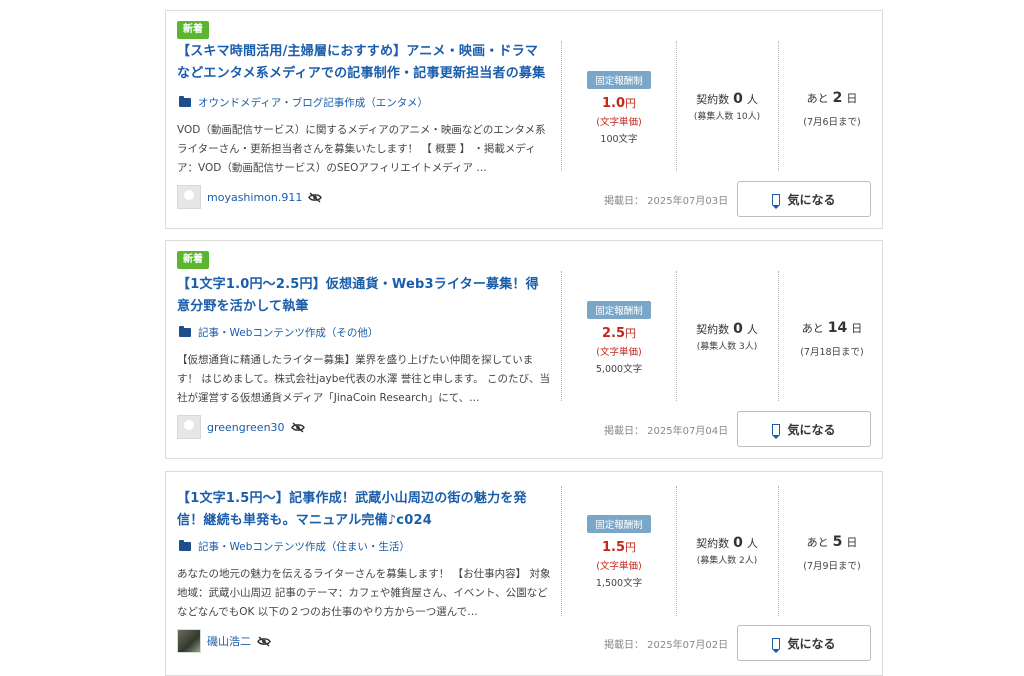 The width and height of the screenshot is (1024, 676). What do you see at coordinates (727, 561) in the screenshot?
I see `recruit-count: (募集人数 2人)` at bounding box center [727, 561].